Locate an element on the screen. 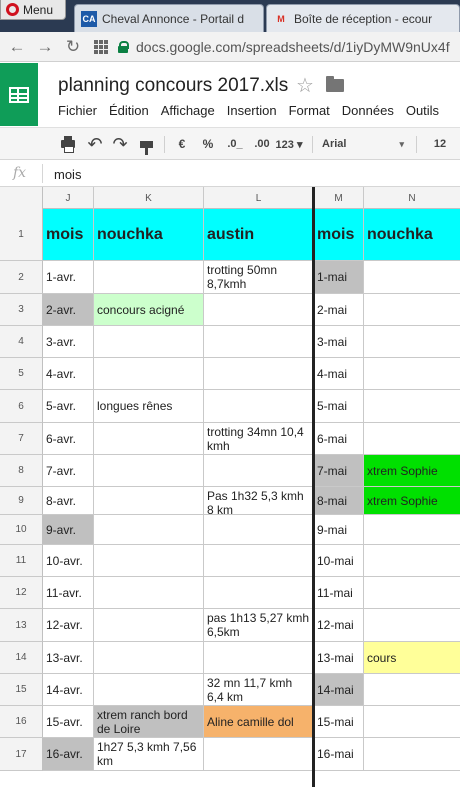 The height and width of the screenshot is (787, 460). cell-n3 is located at coordinates (412, 310).